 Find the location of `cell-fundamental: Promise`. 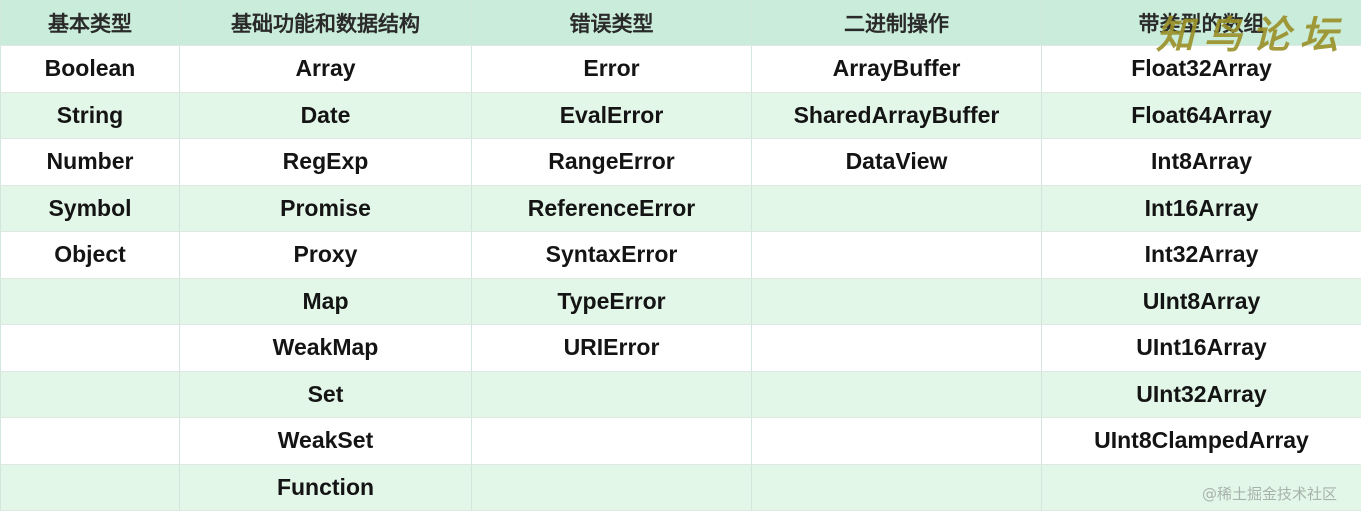

cell-fundamental: Promise is located at coordinates (325, 208).